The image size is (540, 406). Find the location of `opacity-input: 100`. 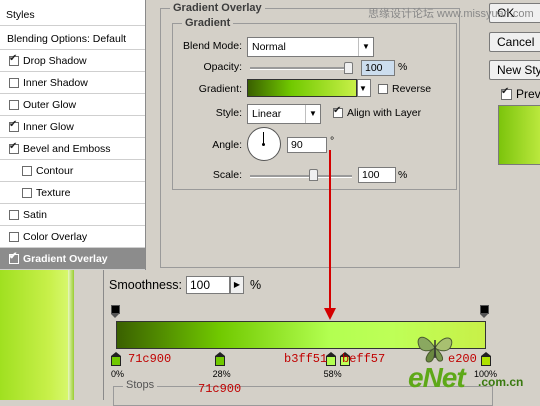

opacity-input: 100 is located at coordinates (378, 68).